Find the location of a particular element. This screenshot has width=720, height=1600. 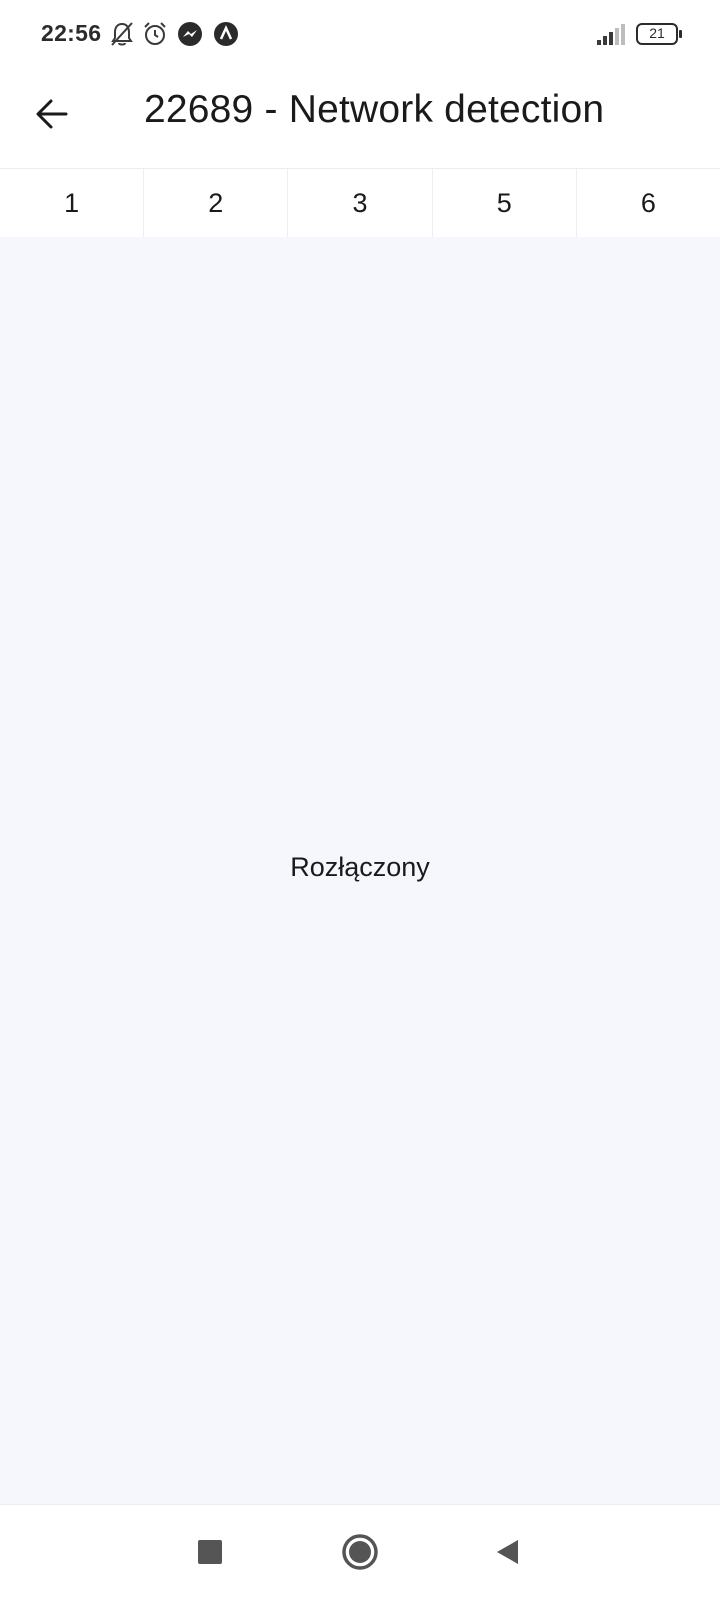

system-nav-bar is located at coordinates (360, 1552).